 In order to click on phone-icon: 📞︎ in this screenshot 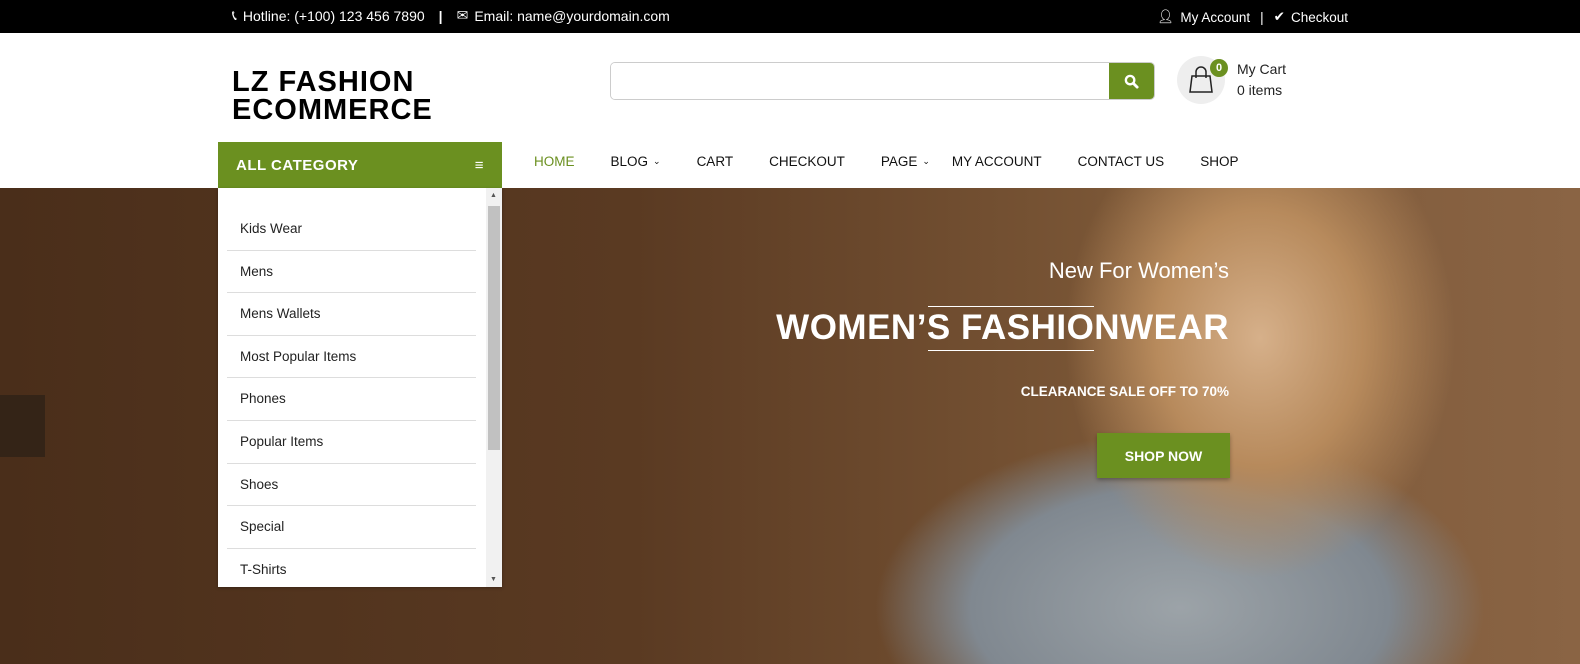, I will do `click(234, 15)`.